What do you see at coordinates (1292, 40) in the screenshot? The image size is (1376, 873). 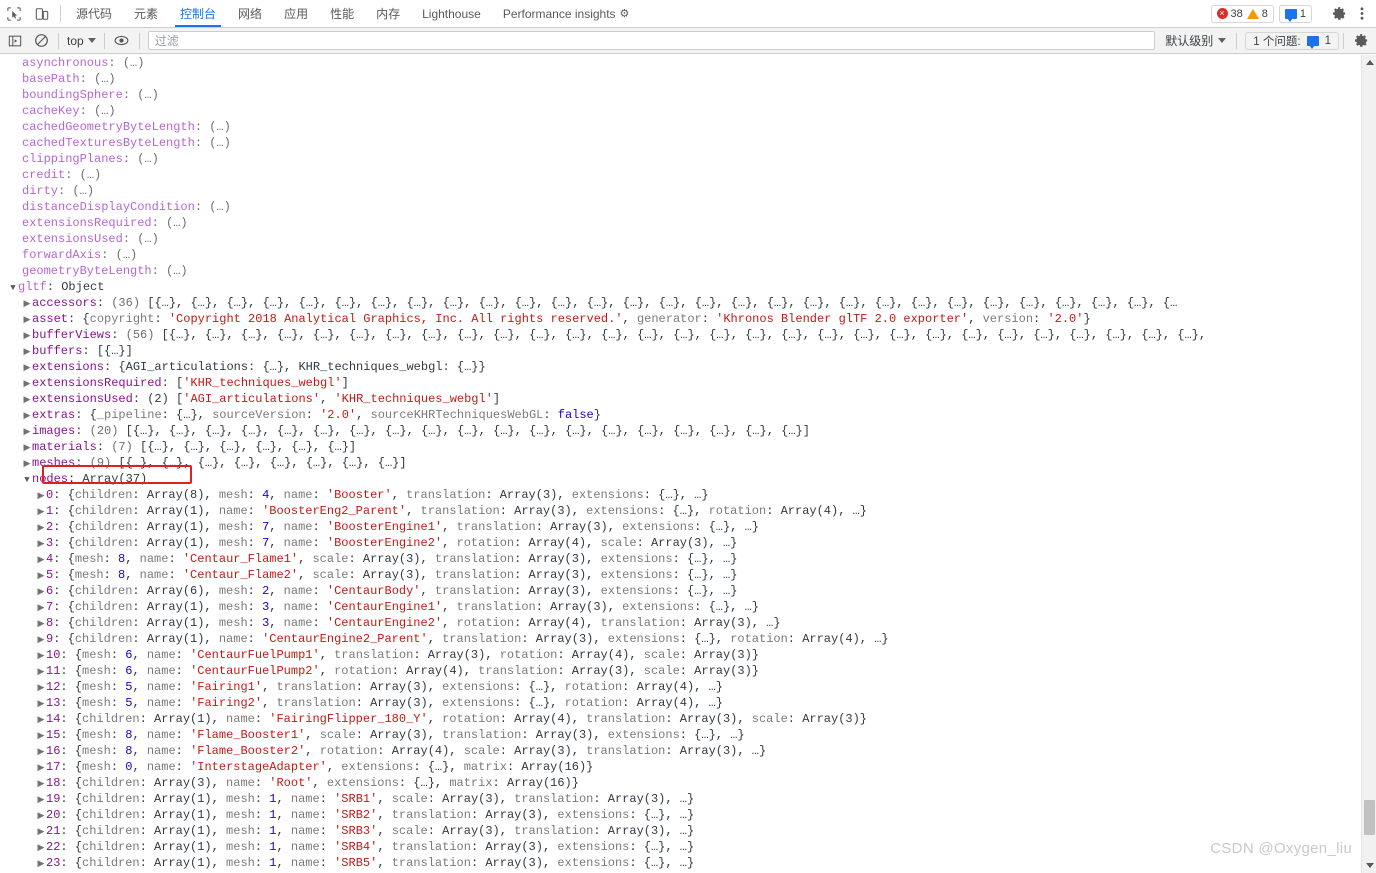 I see `issues-button: 1 个问题: 1` at bounding box center [1292, 40].